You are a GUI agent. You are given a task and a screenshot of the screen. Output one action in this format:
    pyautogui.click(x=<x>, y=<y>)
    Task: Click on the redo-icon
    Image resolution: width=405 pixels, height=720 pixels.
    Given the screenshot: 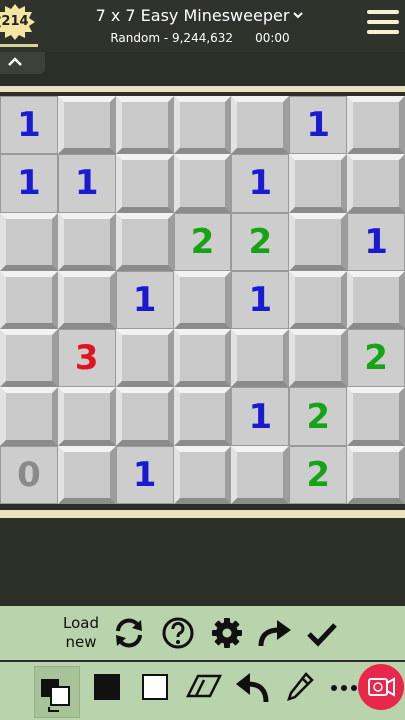 What is the action you would take?
    pyautogui.click(x=275, y=633)
    